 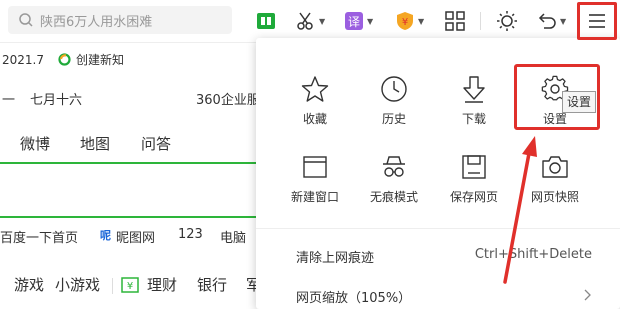 I want to click on red-arrow-annotation, so click(x=520, y=210).